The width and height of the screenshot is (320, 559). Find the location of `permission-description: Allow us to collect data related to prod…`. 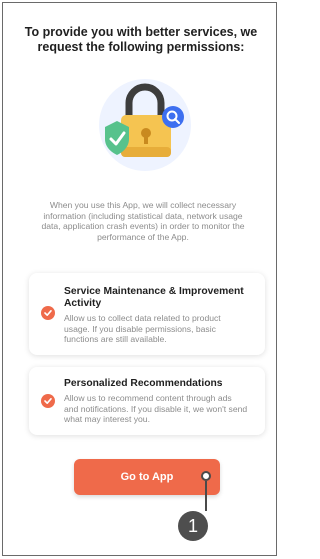

permission-description: Allow us to collect data related to prod… is located at coordinates (159, 329).